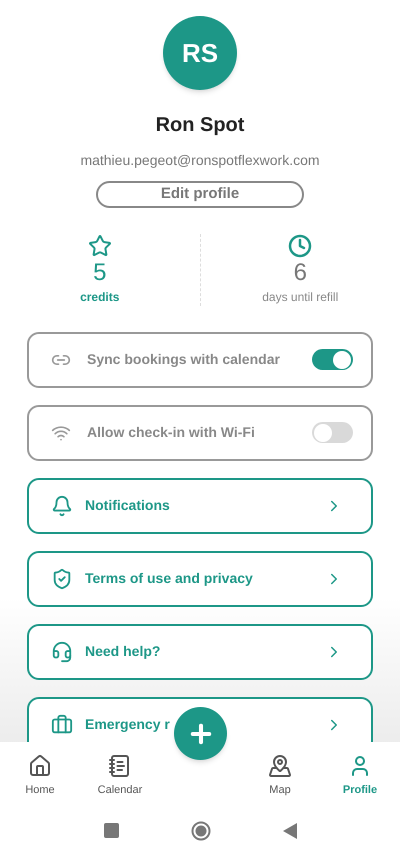 This screenshot has width=400, height=851. I want to click on home-icon, so click(40, 766).